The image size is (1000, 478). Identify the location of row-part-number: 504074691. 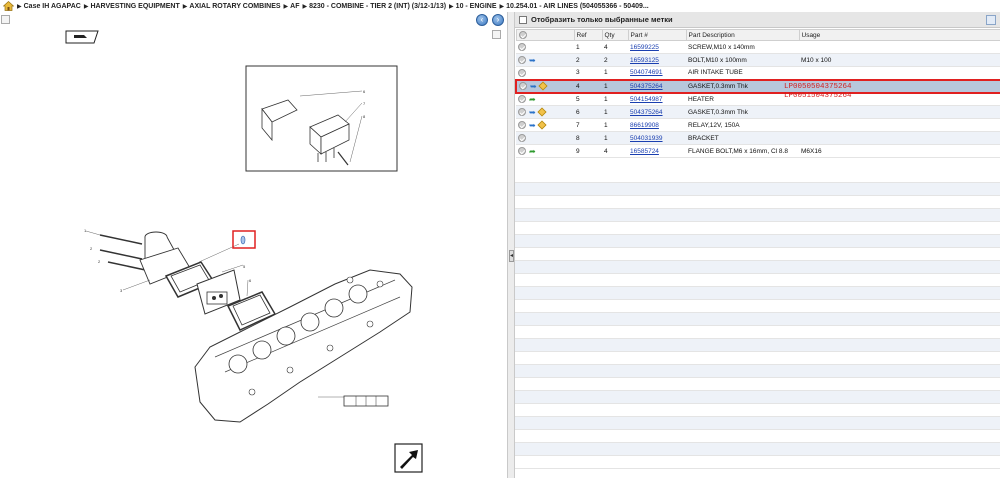
(657, 73).